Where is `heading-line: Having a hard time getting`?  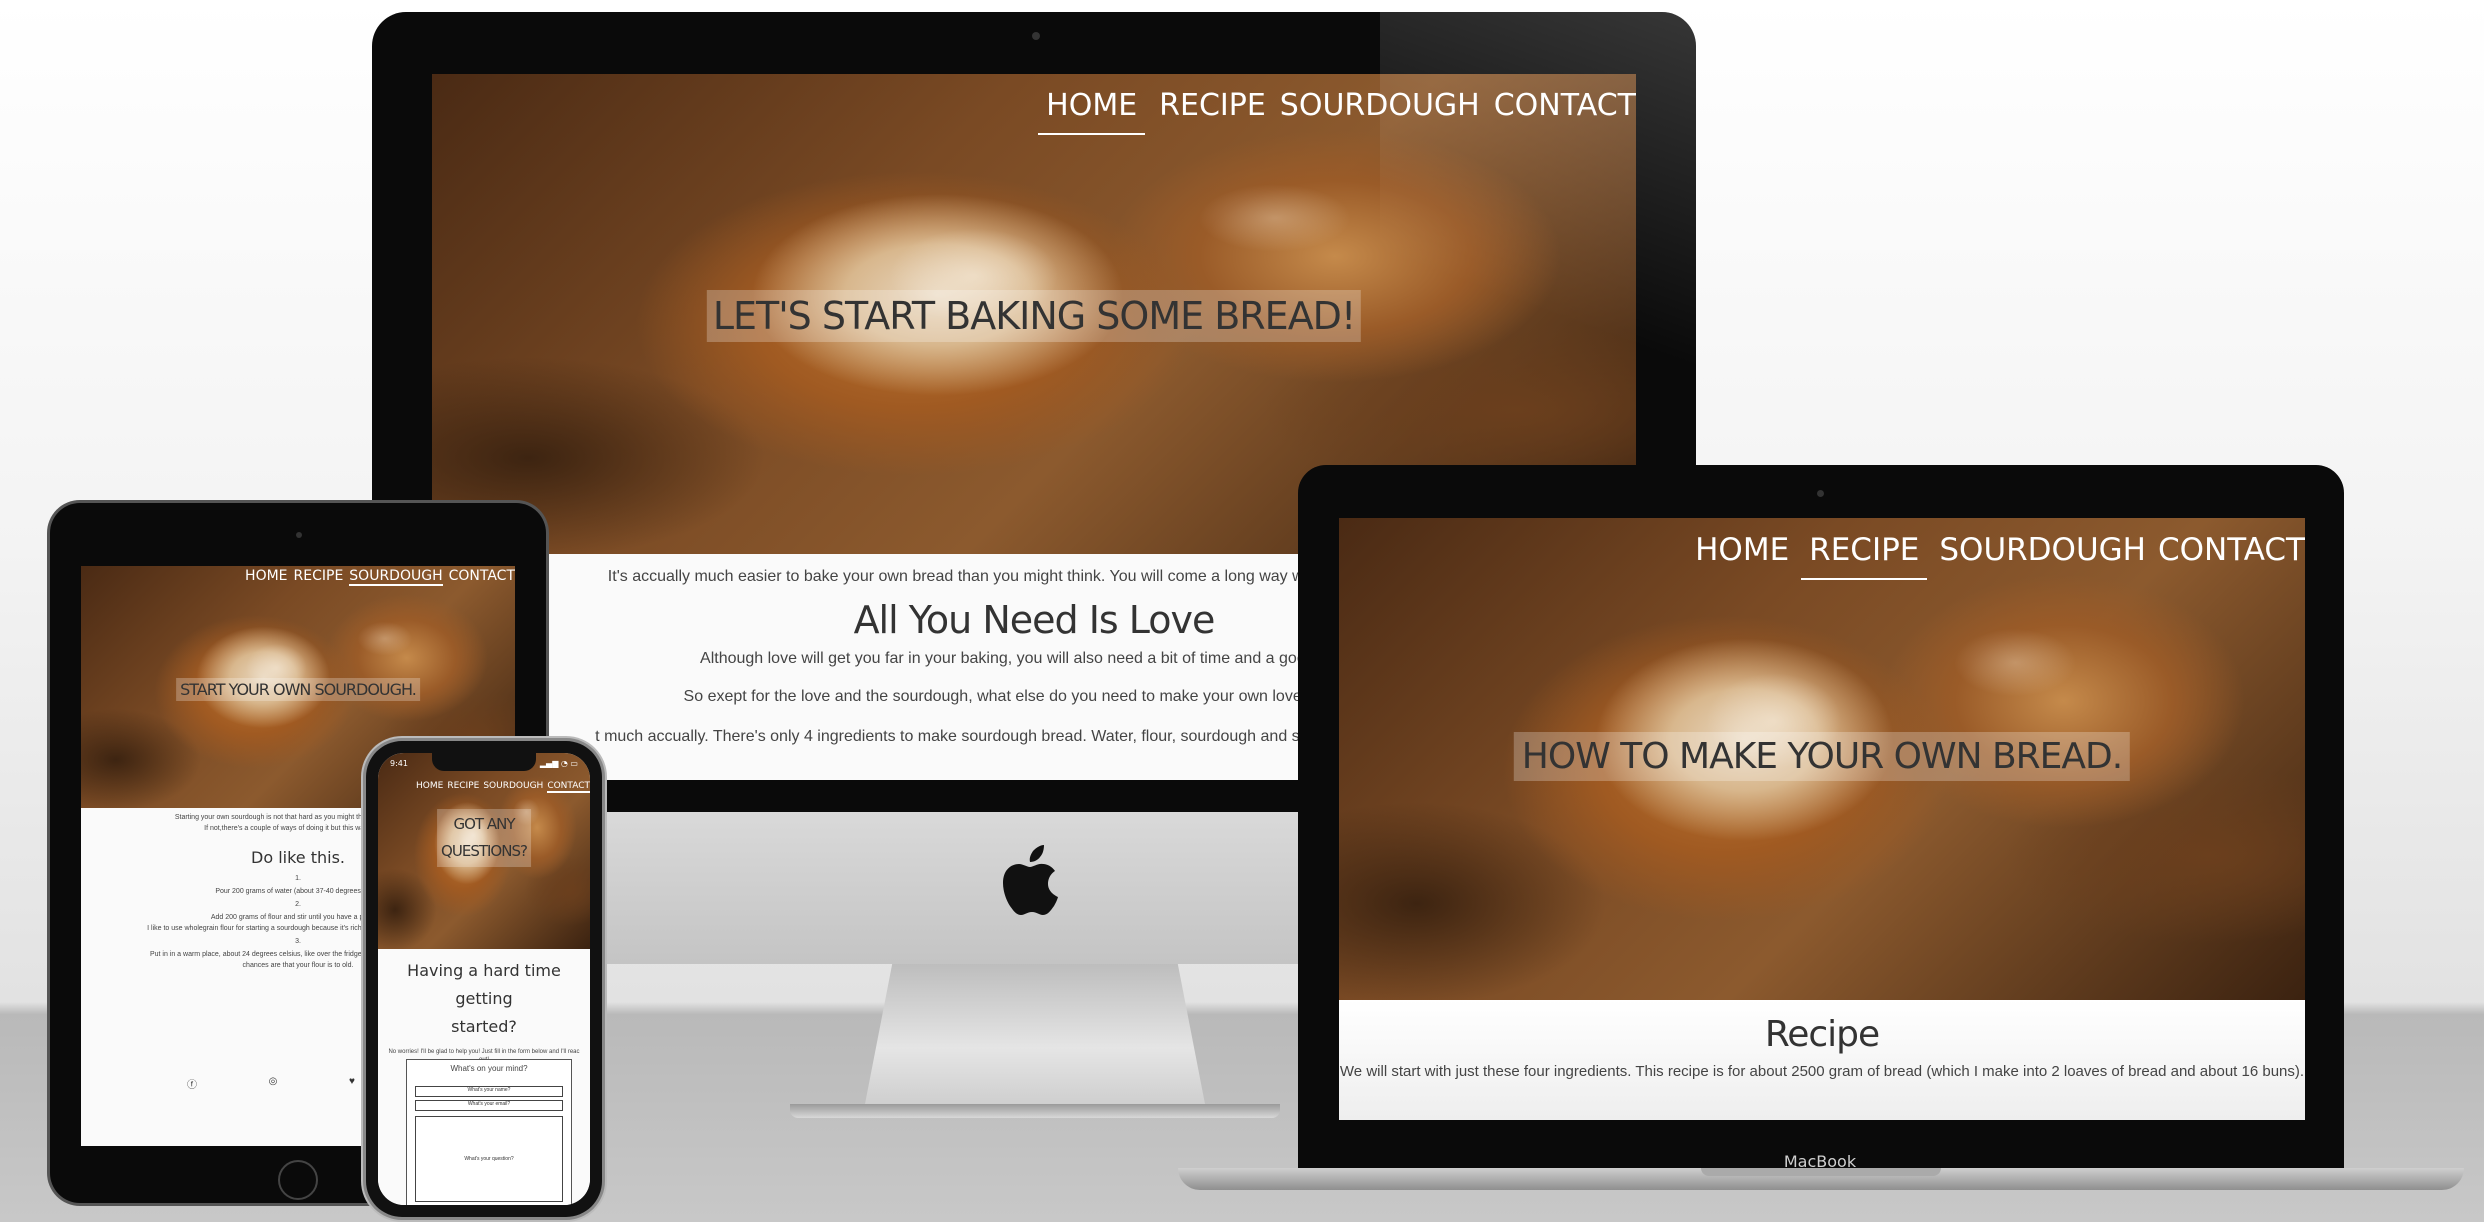 heading-line: Having a hard time getting is located at coordinates (484, 984).